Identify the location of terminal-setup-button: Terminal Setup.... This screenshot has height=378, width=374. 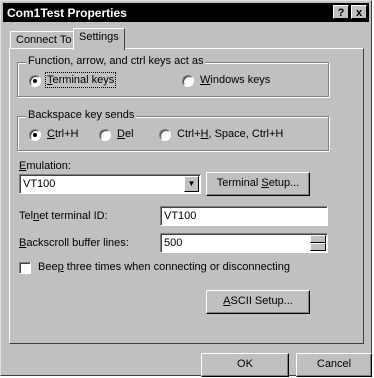
(258, 184).